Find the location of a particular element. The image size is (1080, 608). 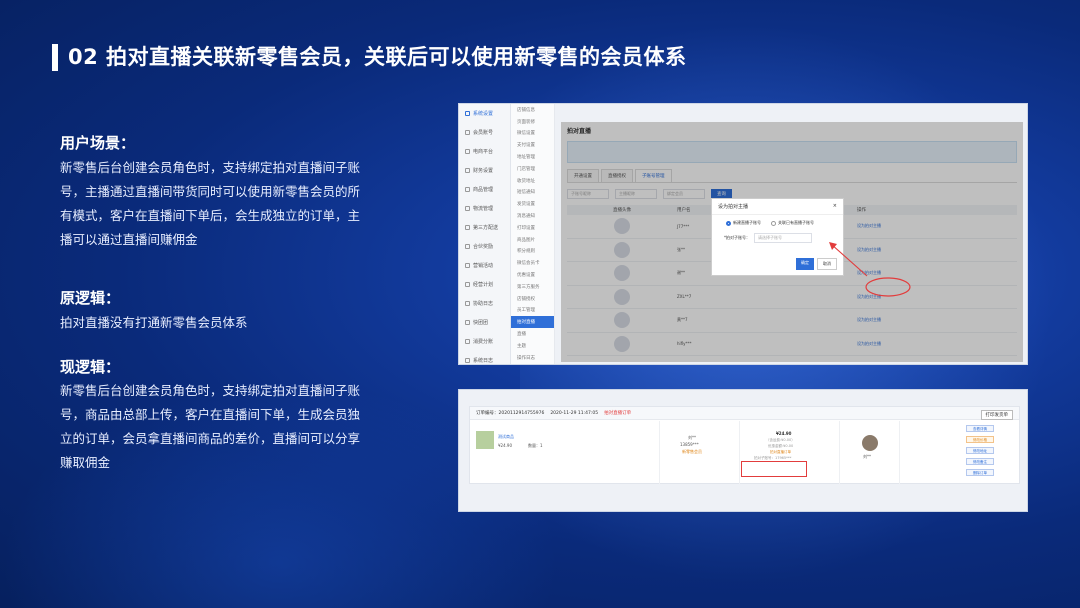

delete-order-button: 删除订单 is located at coordinates (980, 472).